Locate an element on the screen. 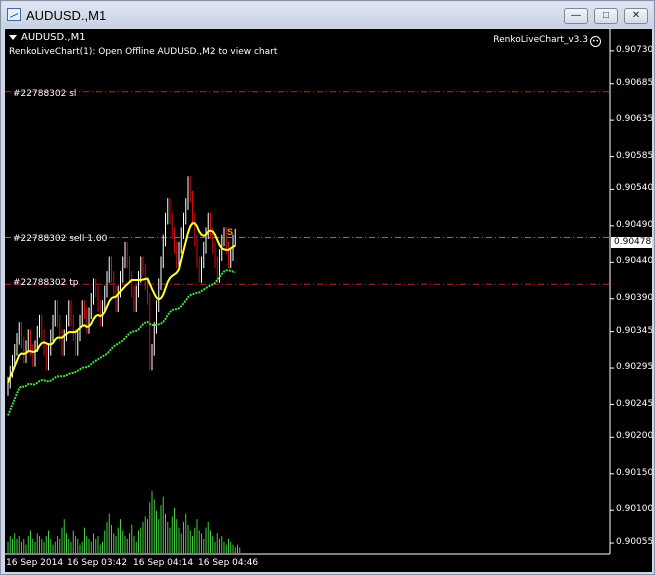 This screenshot has width=655, height=575. price-tick-label: 0.90585 is located at coordinates (634, 155).